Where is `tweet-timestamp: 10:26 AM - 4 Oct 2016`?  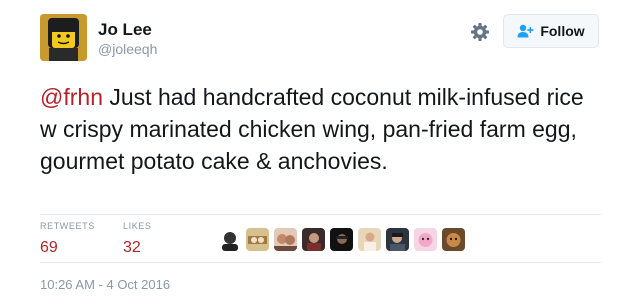
tweet-timestamp: 10:26 AM - 4 Oct 2016 is located at coordinates (105, 284).